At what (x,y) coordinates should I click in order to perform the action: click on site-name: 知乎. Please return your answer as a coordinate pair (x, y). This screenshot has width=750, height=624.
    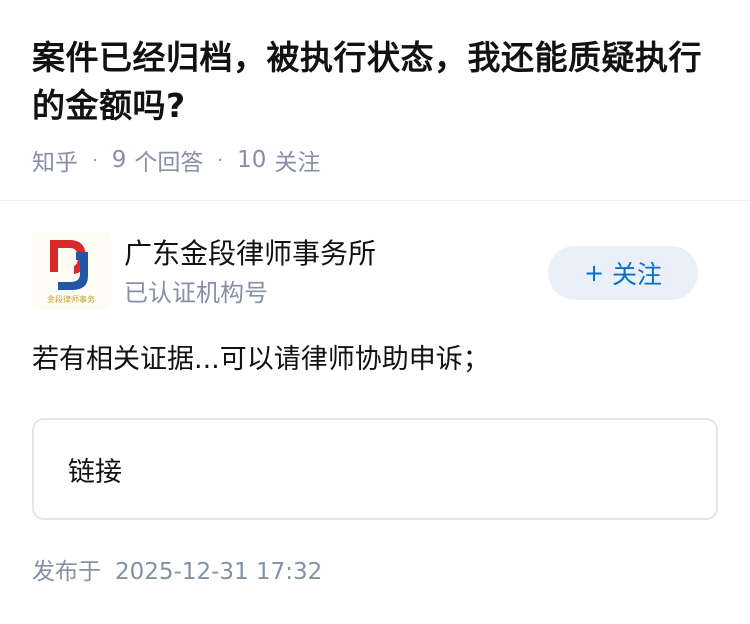
    Looking at the image, I should click on (55, 160).